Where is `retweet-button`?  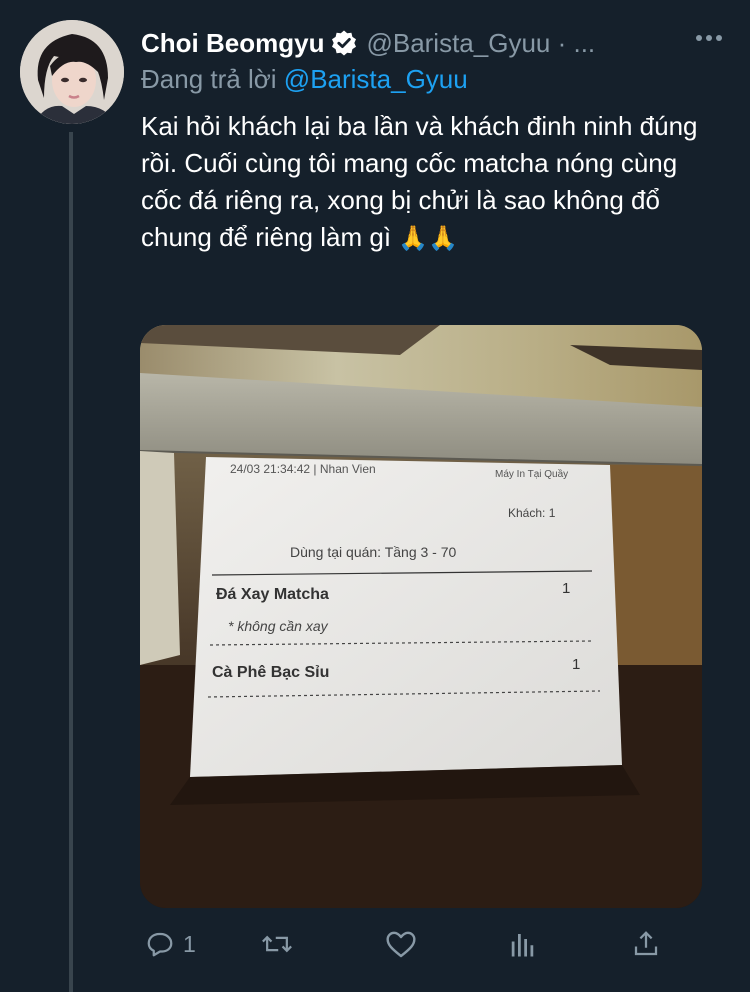 retweet-button is located at coordinates (277, 944).